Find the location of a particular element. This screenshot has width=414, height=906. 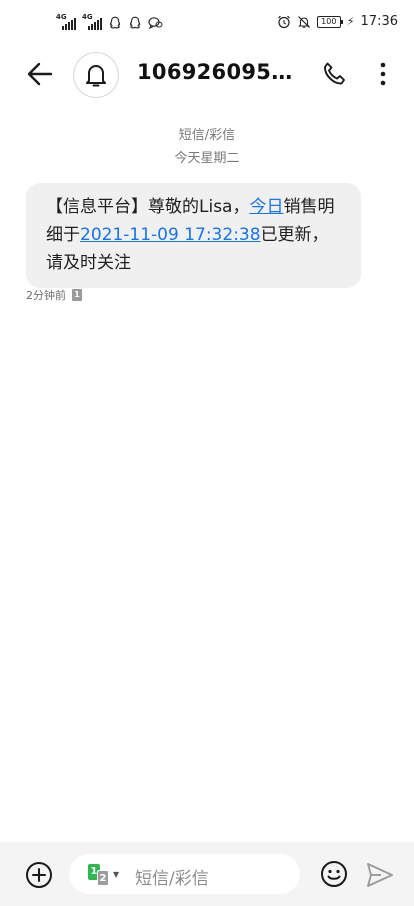

message-link-datetime: 2021-11-09 17:32:38 is located at coordinates (170, 235).